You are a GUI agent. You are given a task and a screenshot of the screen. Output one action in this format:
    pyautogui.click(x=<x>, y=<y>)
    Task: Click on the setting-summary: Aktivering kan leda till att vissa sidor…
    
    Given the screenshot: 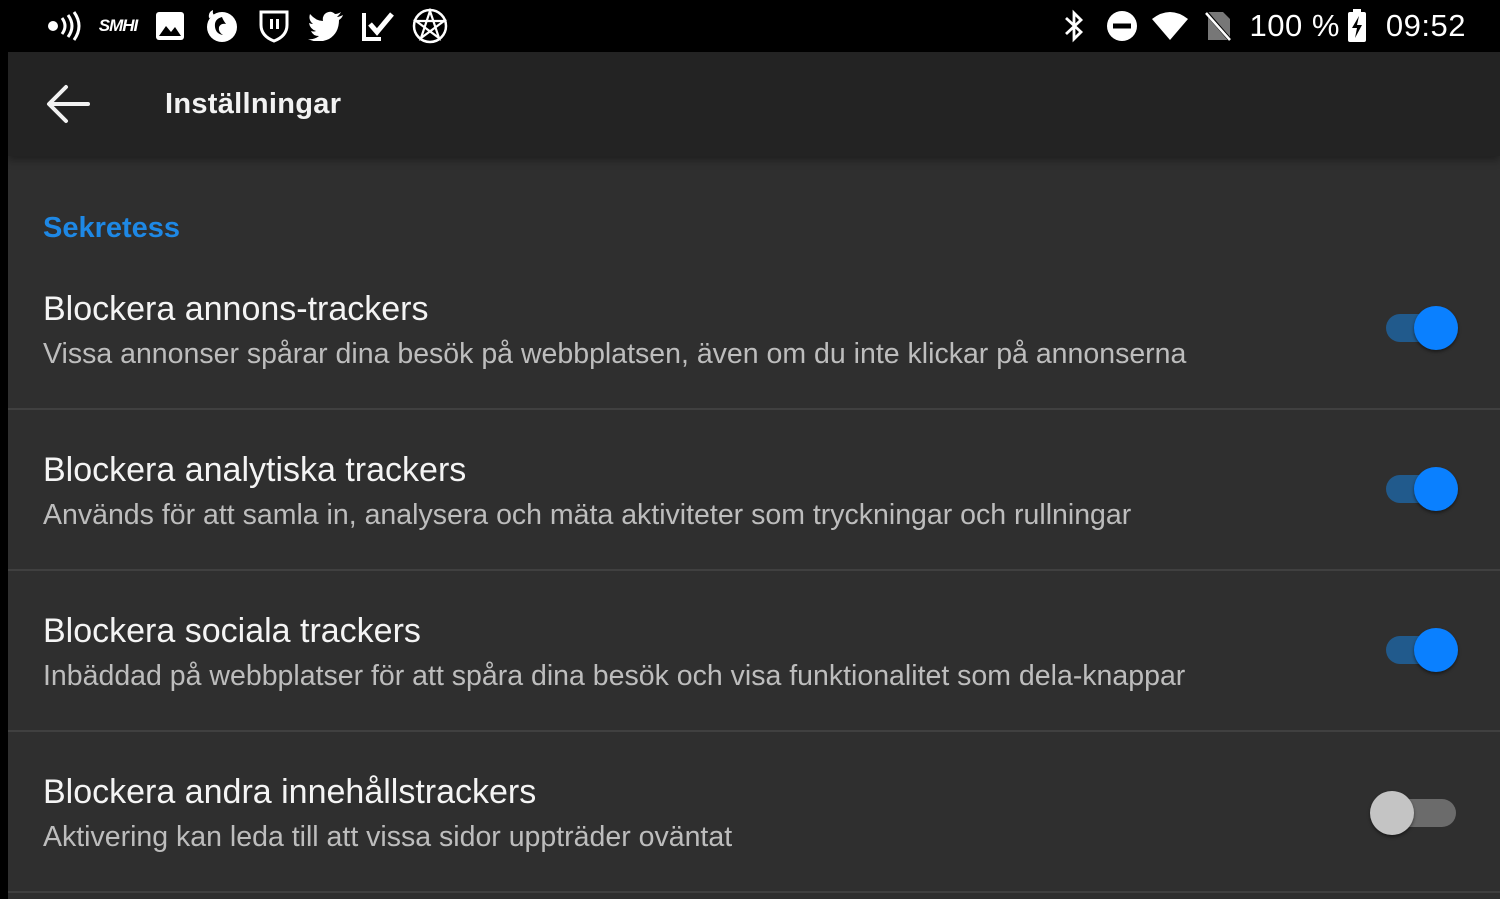 What is the action you would take?
    pyautogui.click(x=388, y=837)
    